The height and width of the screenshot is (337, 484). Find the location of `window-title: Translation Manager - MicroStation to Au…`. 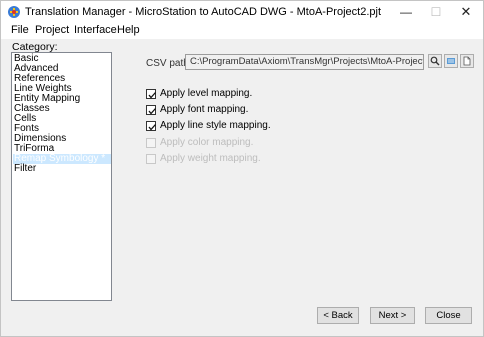

window-title: Translation Manager - MicroStation to Au… is located at coordinates (203, 12).